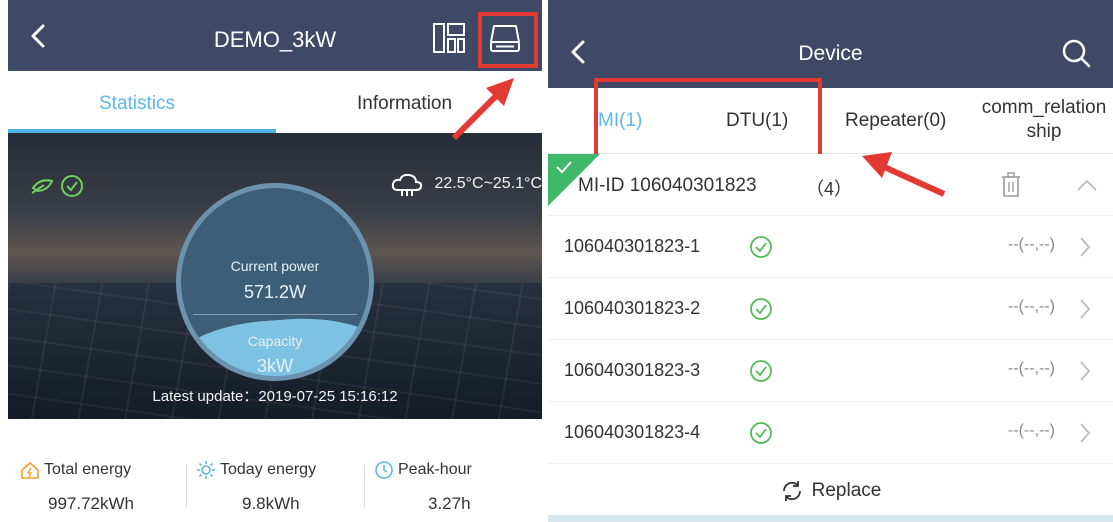 Image resolution: width=1113 pixels, height=522 pixels. I want to click on temperature-range: 22.5°C~25.1°C, so click(488, 184).